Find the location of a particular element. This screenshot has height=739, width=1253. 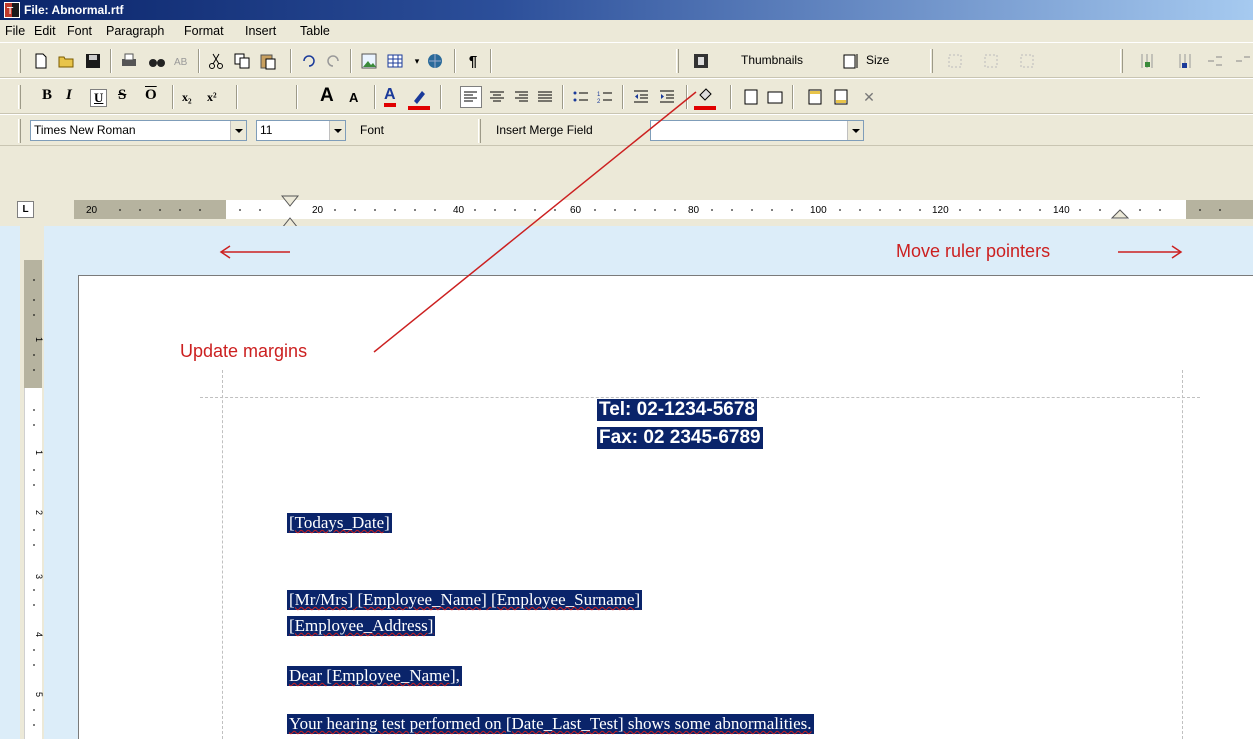

superscript-button: x² is located at coordinates (212, 97).